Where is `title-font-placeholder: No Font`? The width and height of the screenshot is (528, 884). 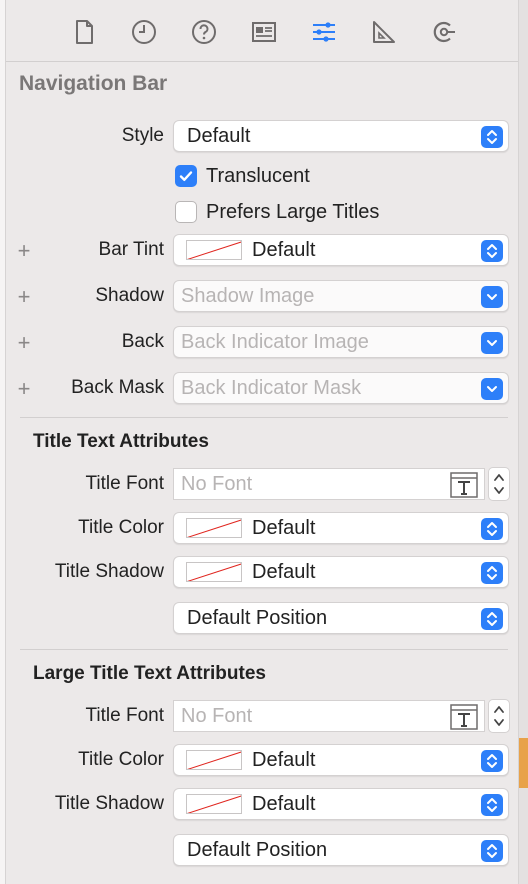
title-font-placeholder: No Font is located at coordinates (217, 483).